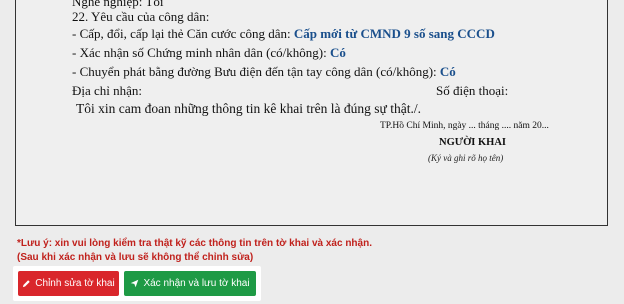  What do you see at coordinates (394, 33) in the screenshot?
I see `cap-doi-value: Cấp mới từ CMND 9 số sang CCCD` at bounding box center [394, 33].